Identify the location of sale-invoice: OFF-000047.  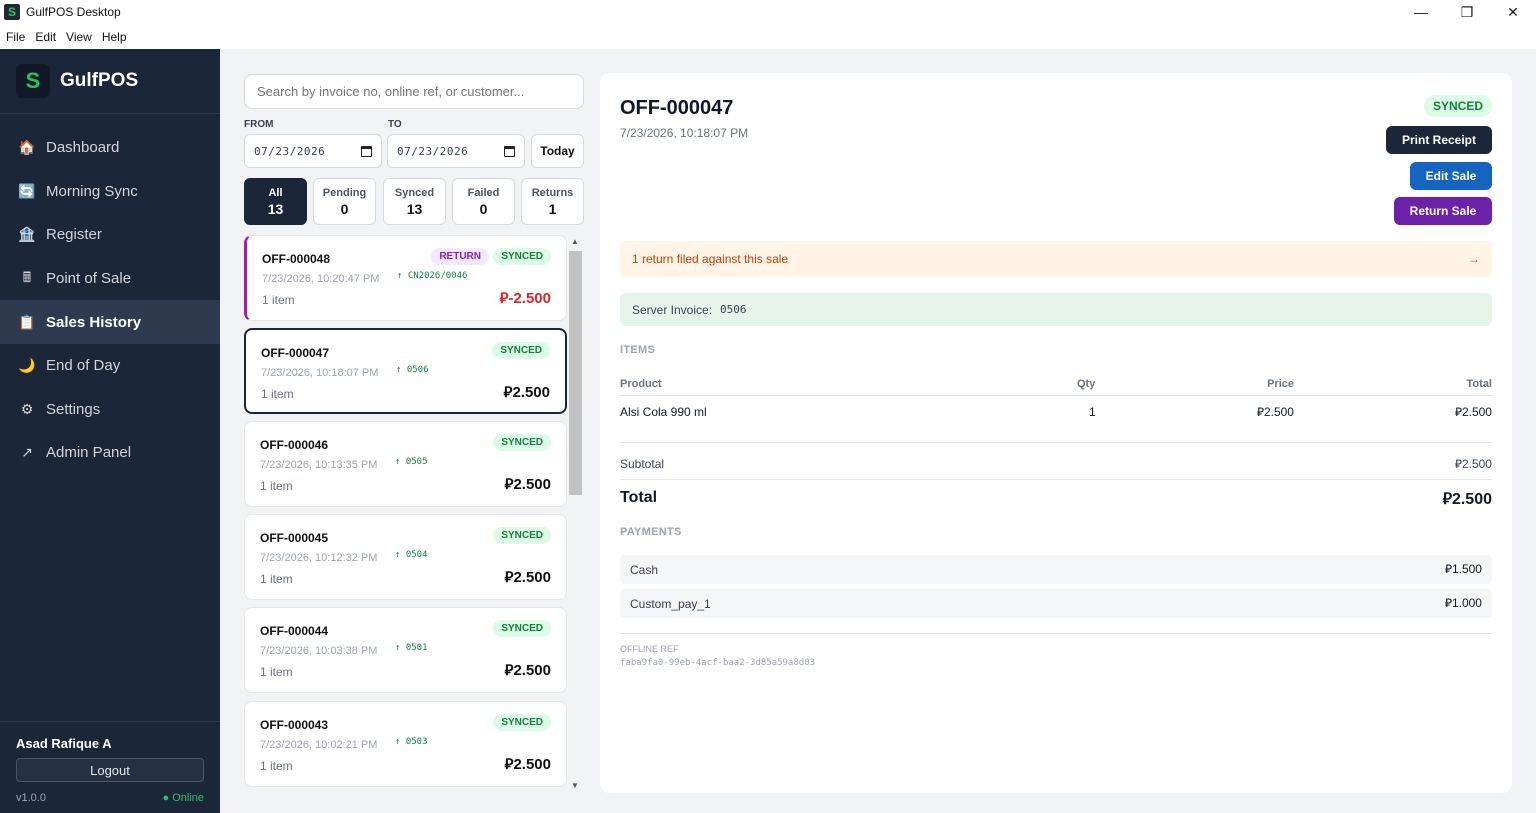
(295, 353).